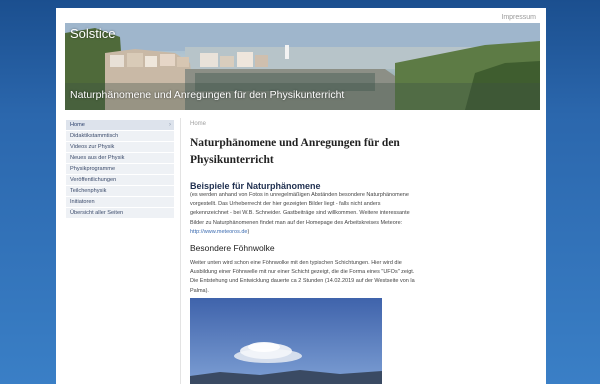  I want to click on sidebar-item-label: Teilchenphysik, so click(88, 191).